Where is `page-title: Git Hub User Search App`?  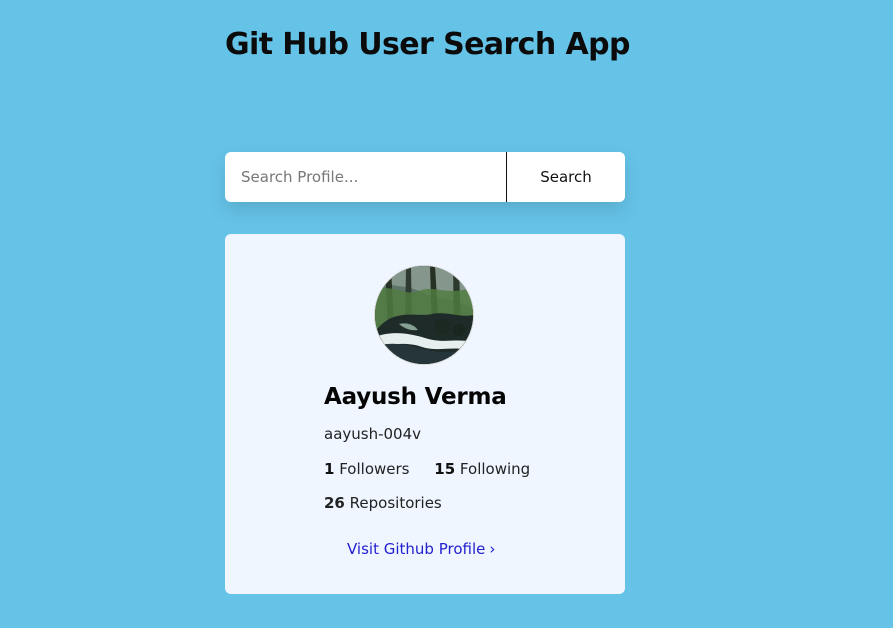 page-title: Git Hub User Search App is located at coordinates (427, 44).